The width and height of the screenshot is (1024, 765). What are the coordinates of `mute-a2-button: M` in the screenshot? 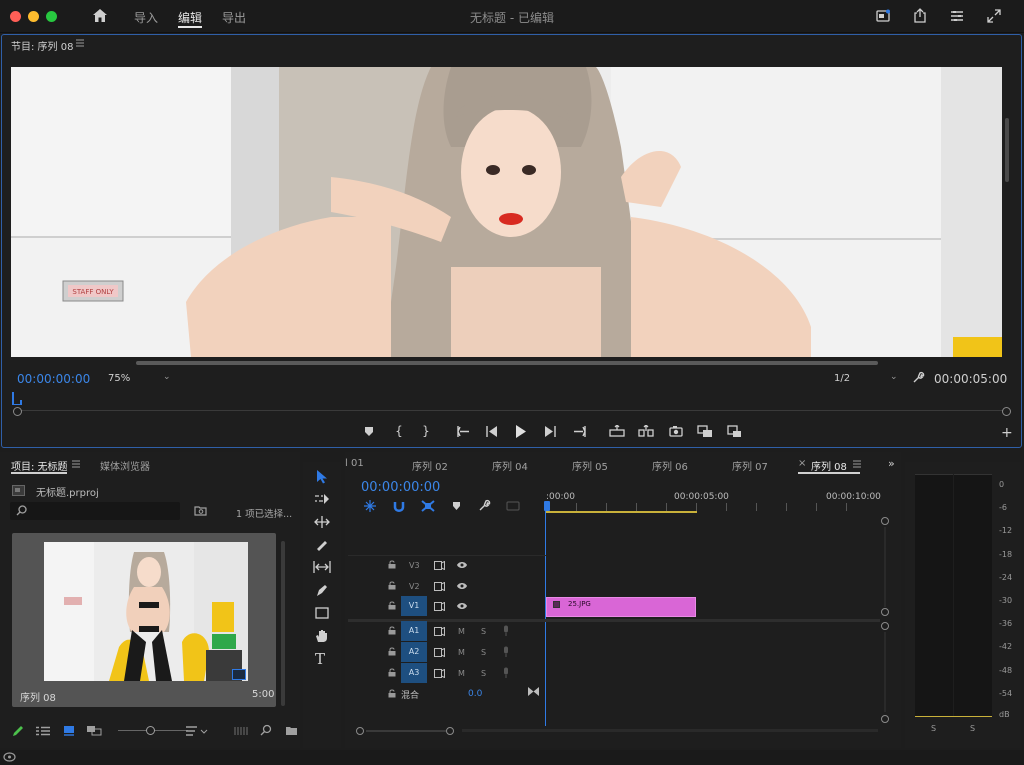 It's located at (461, 652).